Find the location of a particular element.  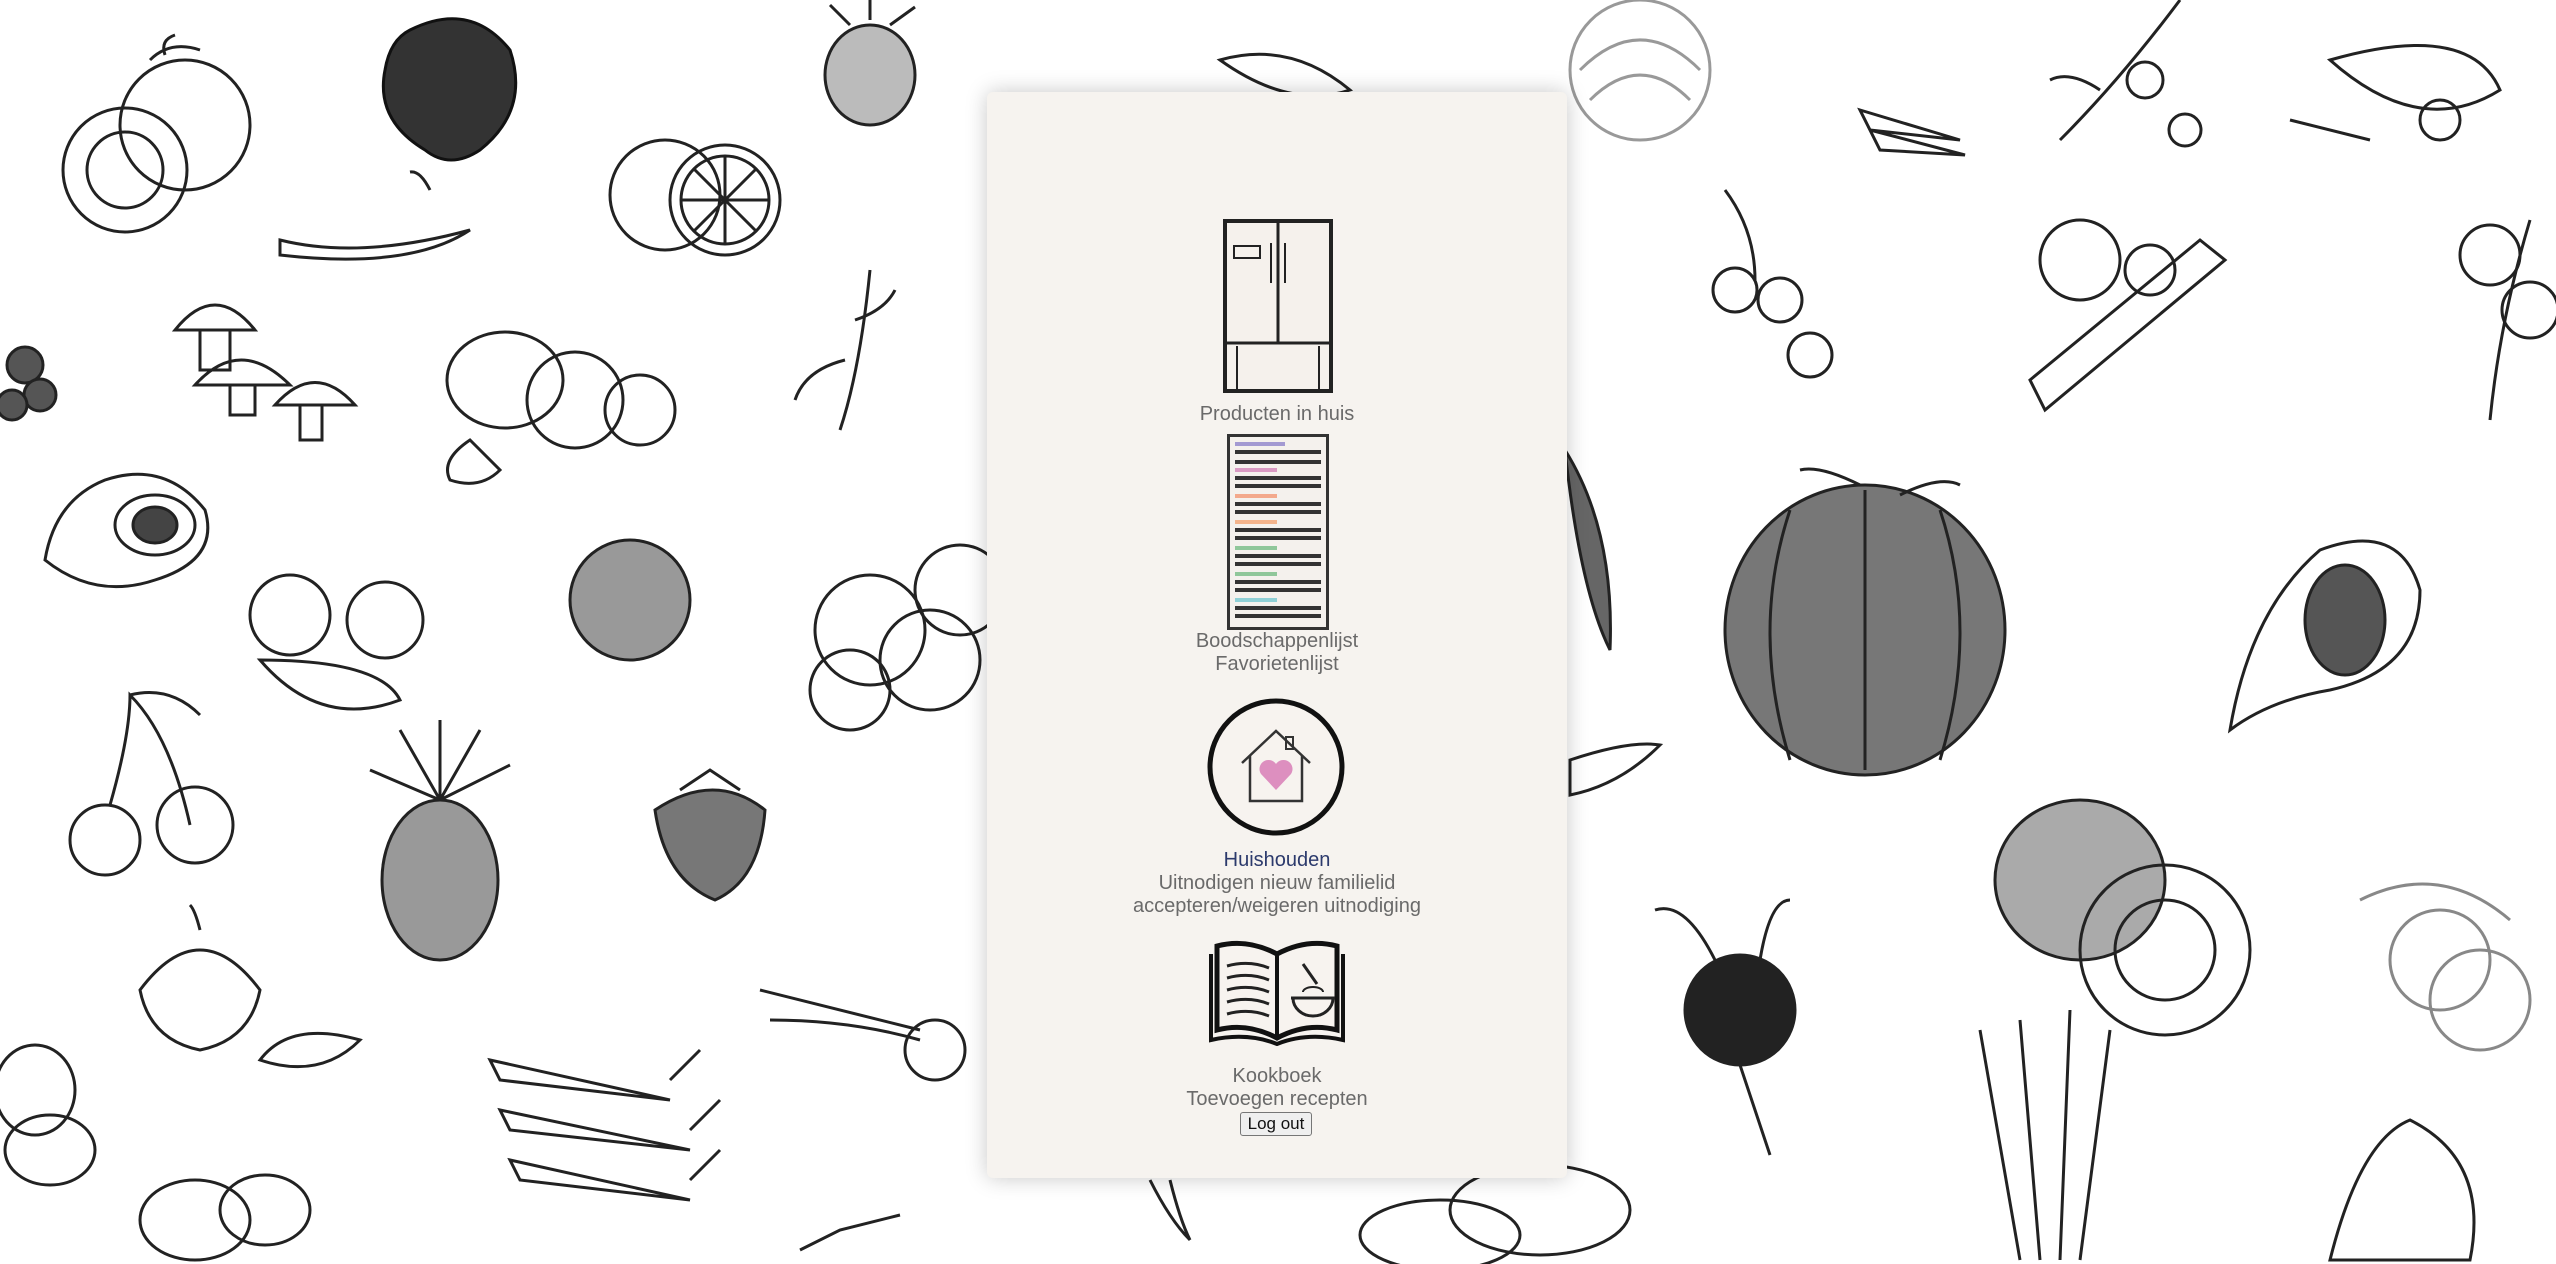

pineapple-small-drawing is located at coordinates (870, 63).